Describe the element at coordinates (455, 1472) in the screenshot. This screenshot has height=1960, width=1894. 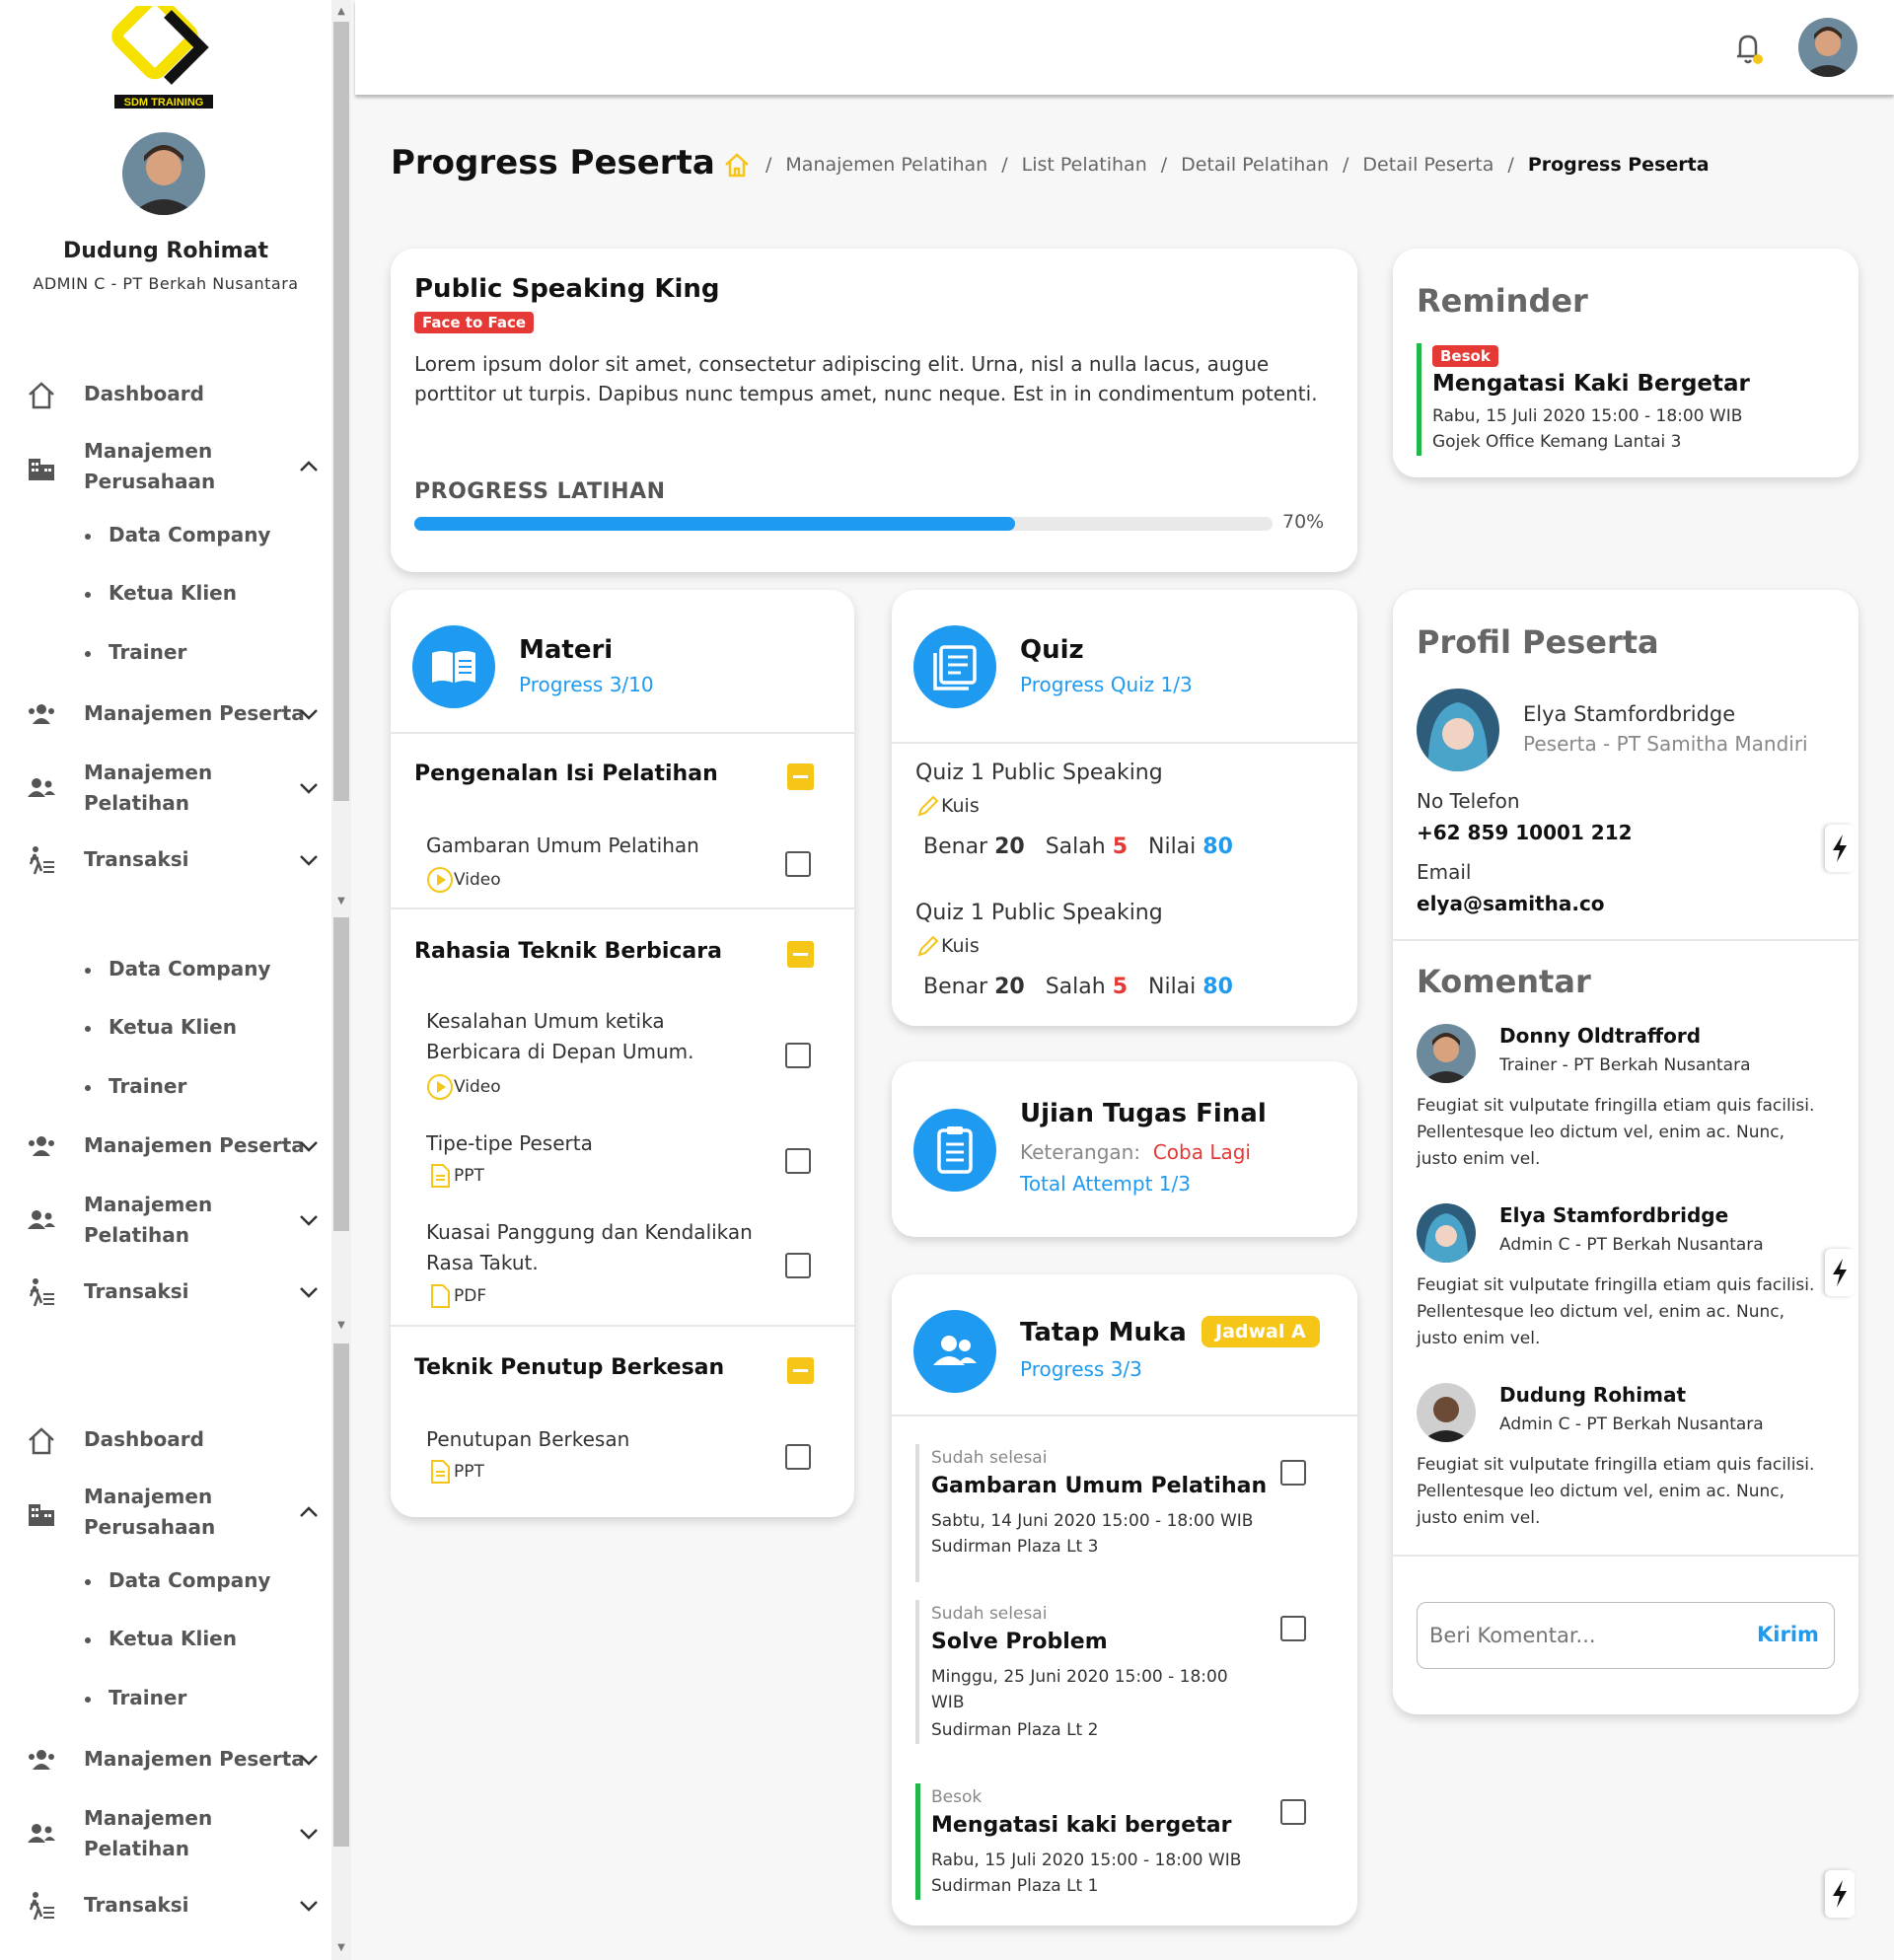
I see `materi-item-type: PPT` at that location.